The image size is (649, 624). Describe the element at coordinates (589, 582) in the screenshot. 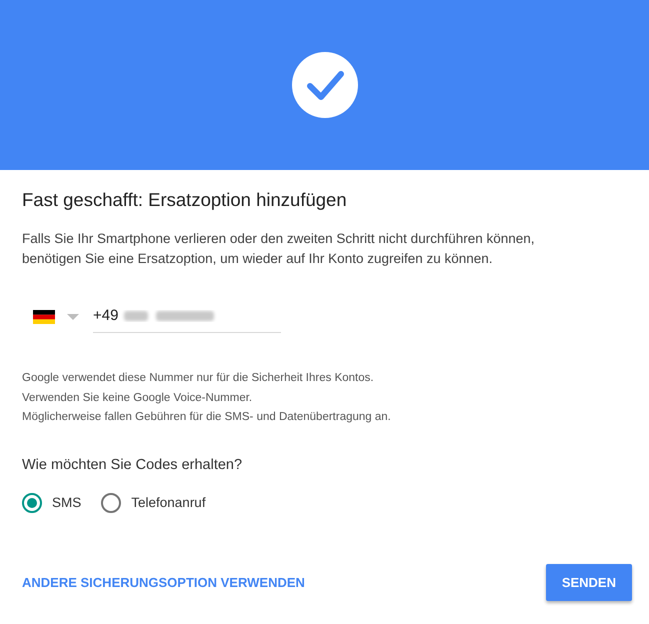

I see `send-button: SENDEN` at that location.